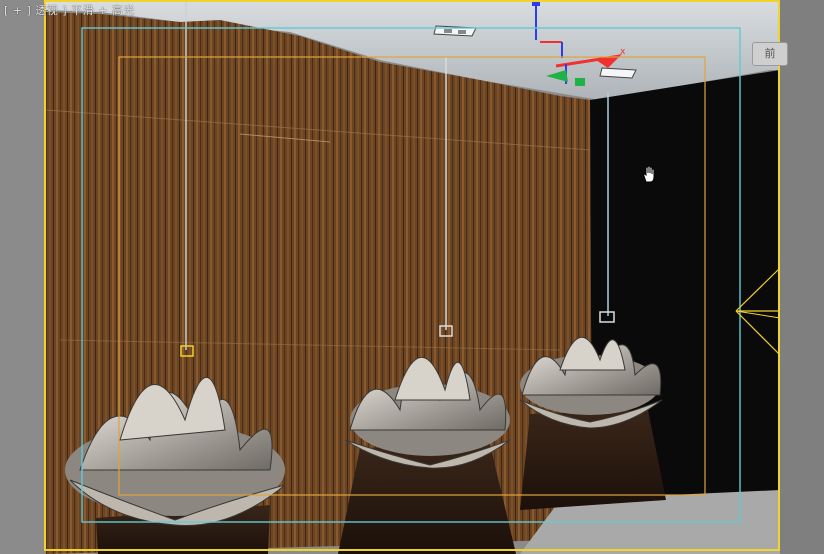  What do you see at coordinates (649, 174) in the screenshot?
I see `pan-hand-cursor-icon` at bounding box center [649, 174].